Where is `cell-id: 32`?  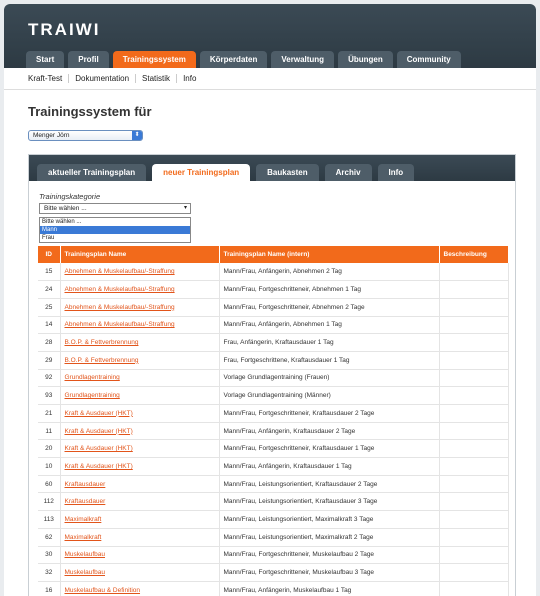
cell-id: 32 is located at coordinates (49, 572).